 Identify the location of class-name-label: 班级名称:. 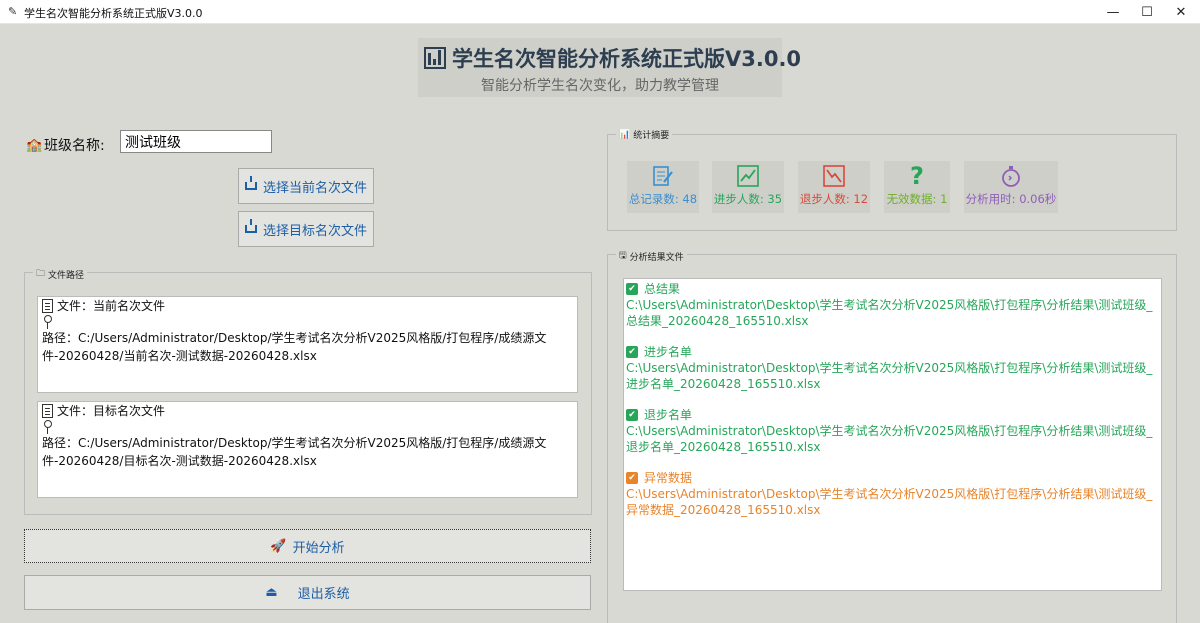
(74, 146).